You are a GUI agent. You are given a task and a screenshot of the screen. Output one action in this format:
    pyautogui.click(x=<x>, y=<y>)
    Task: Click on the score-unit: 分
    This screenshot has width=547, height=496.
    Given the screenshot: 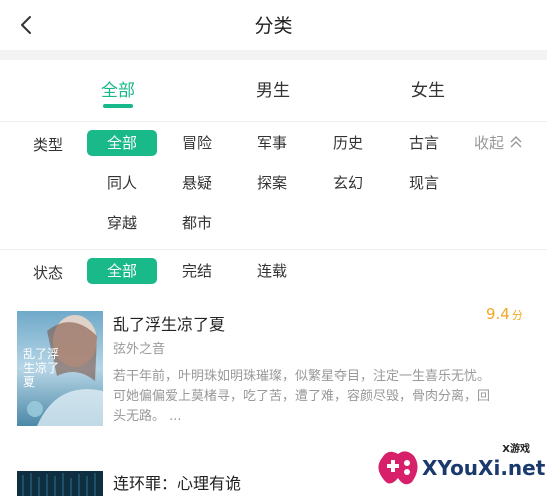 What is the action you would take?
    pyautogui.click(x=517, y=315)
    